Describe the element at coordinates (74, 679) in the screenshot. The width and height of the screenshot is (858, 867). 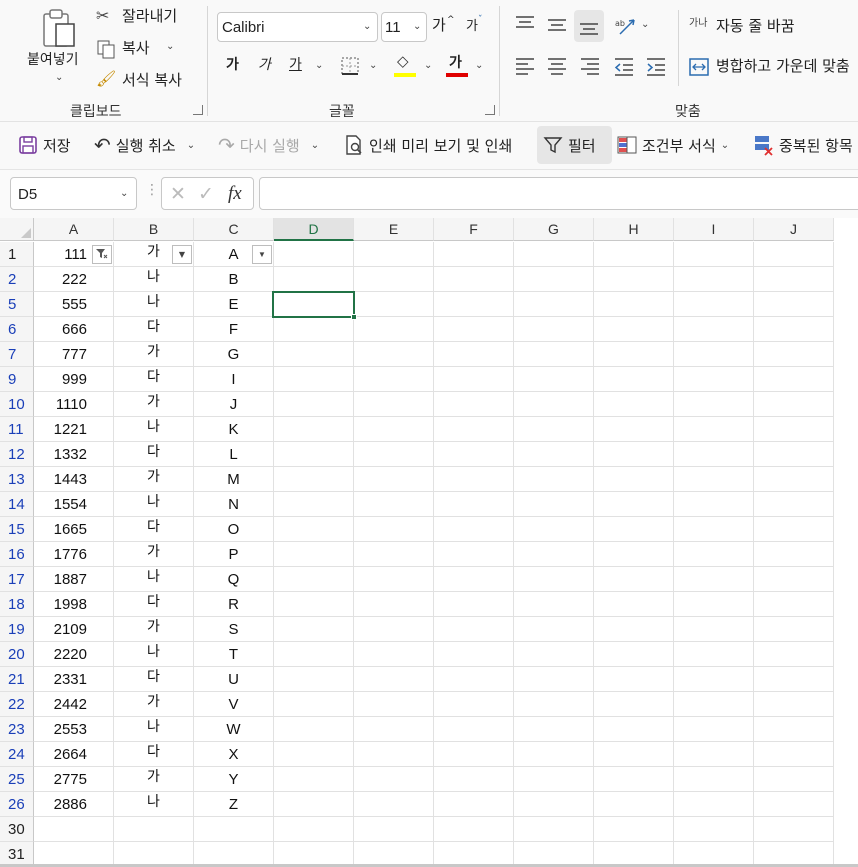
I see `cell-a: 2331` at that location.